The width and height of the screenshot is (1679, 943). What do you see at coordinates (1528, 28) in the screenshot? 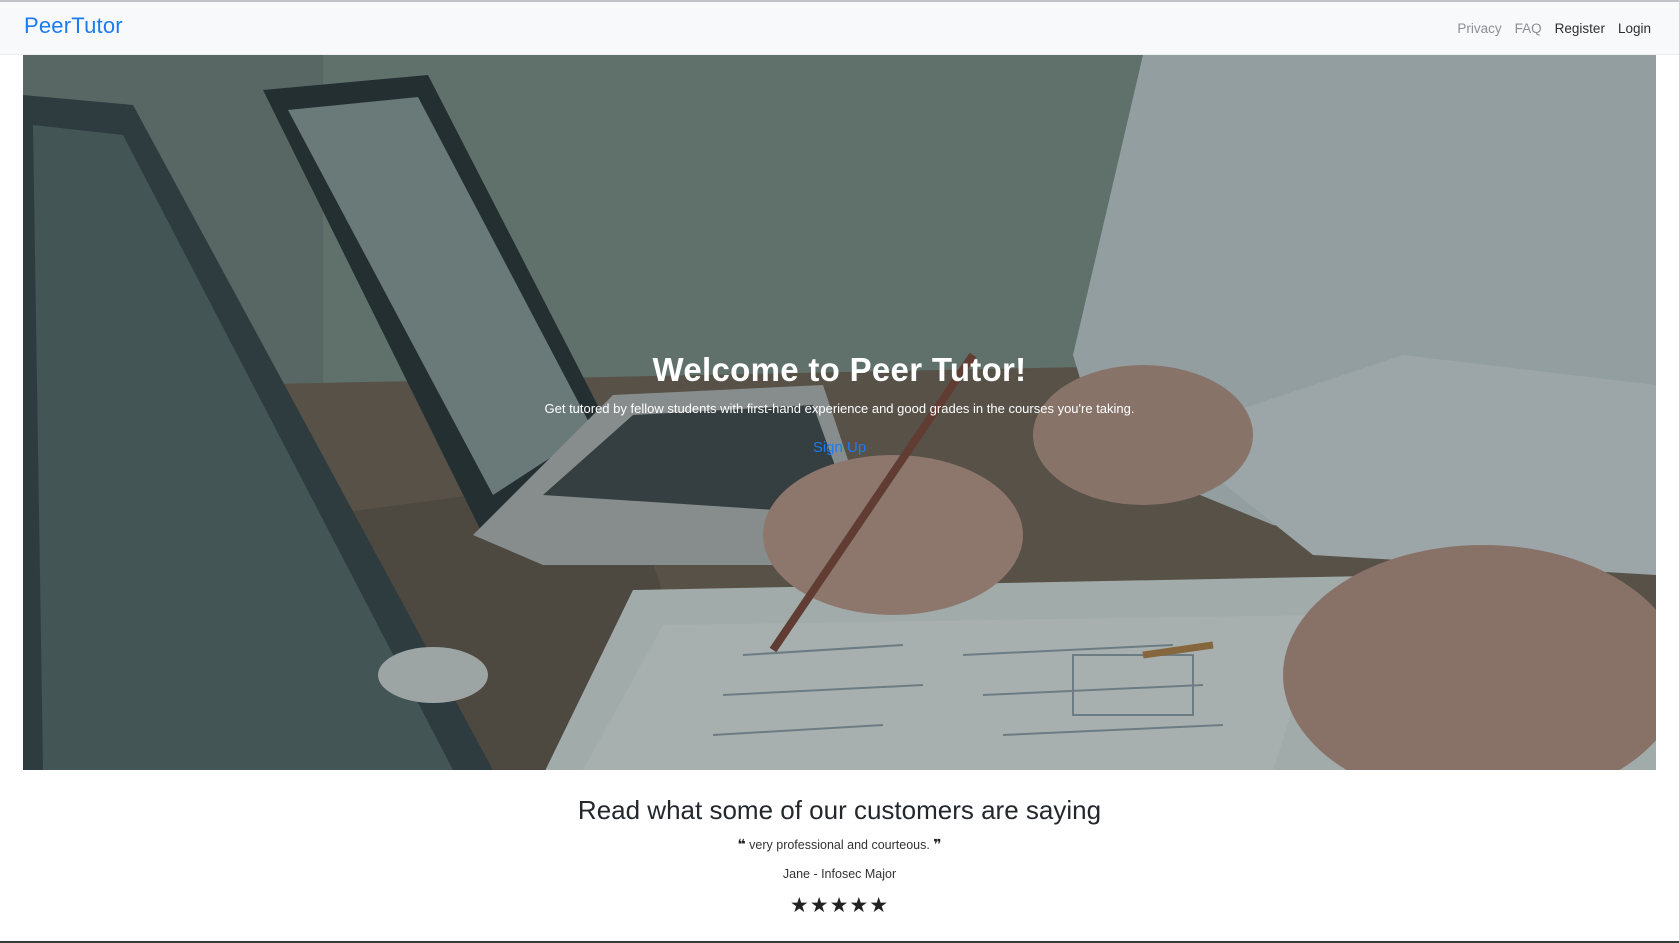
I see `nav-faq-link: FAQ` at bounding box center [1528, 28].